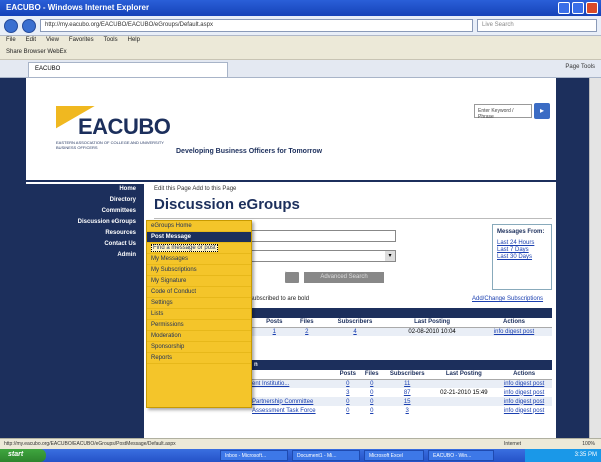 The image size is (601, 462). Describe the element at coordinates (537, 25) in the screenshot. I see `browser-search-input: Live Search` at that location.